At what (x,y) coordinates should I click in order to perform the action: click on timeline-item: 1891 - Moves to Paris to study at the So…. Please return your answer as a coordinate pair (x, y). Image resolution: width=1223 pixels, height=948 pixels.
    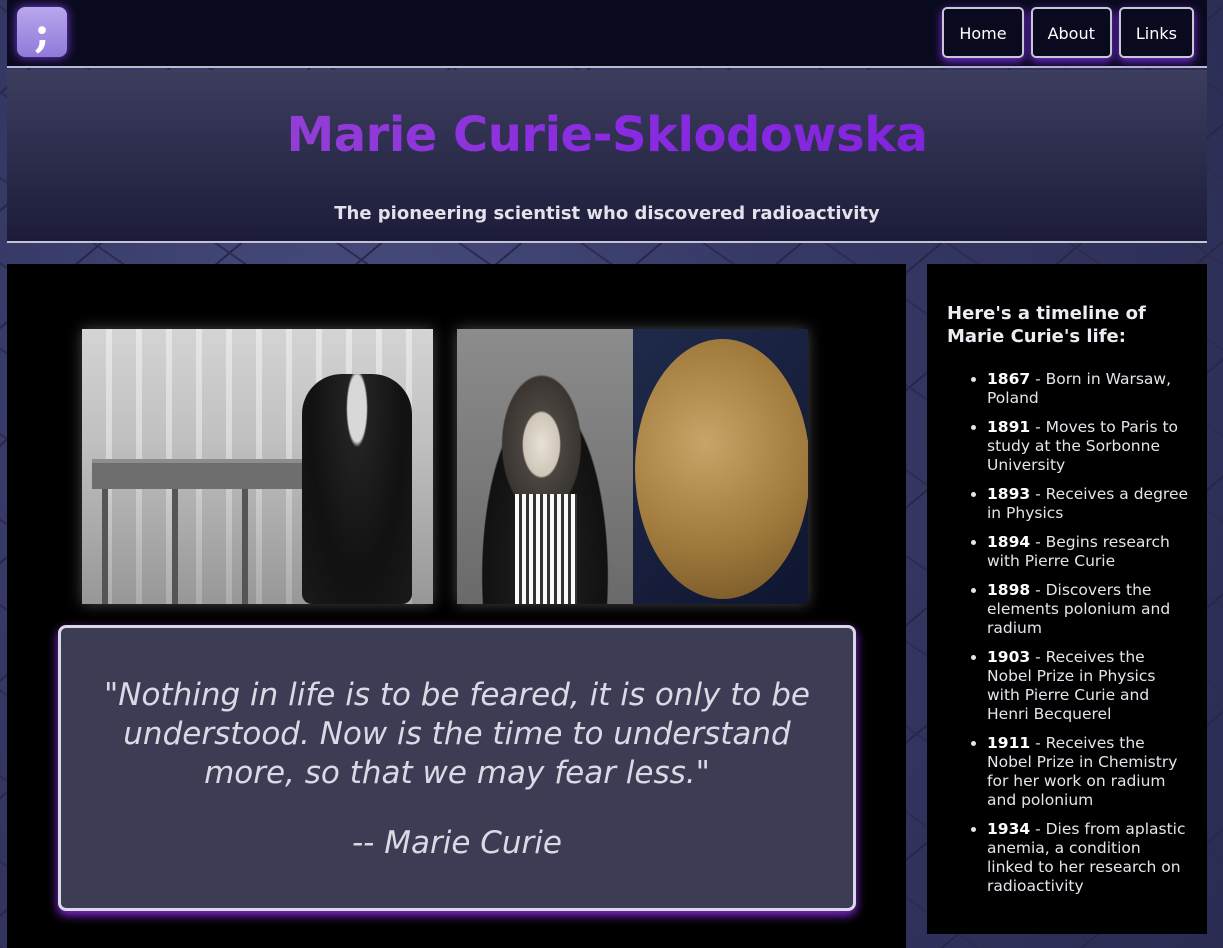
    Looking at the image, I should click on (1088, 446).